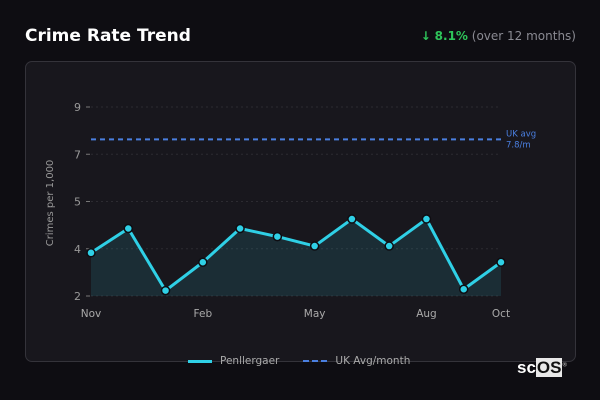  What do you see at coordinates (77, 107) in the screenshot?
I see `y-tick-label: 9` at bounding box center [77, 107].